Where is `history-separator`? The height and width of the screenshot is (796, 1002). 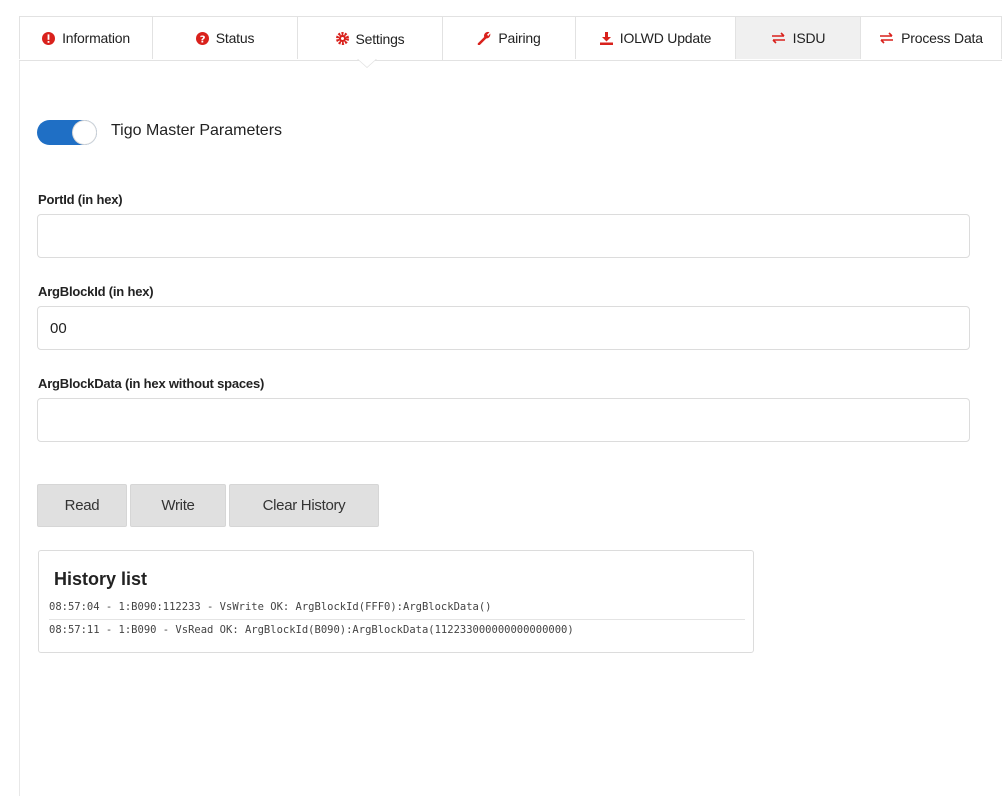
history-separator is located at coordinates (397, 619).